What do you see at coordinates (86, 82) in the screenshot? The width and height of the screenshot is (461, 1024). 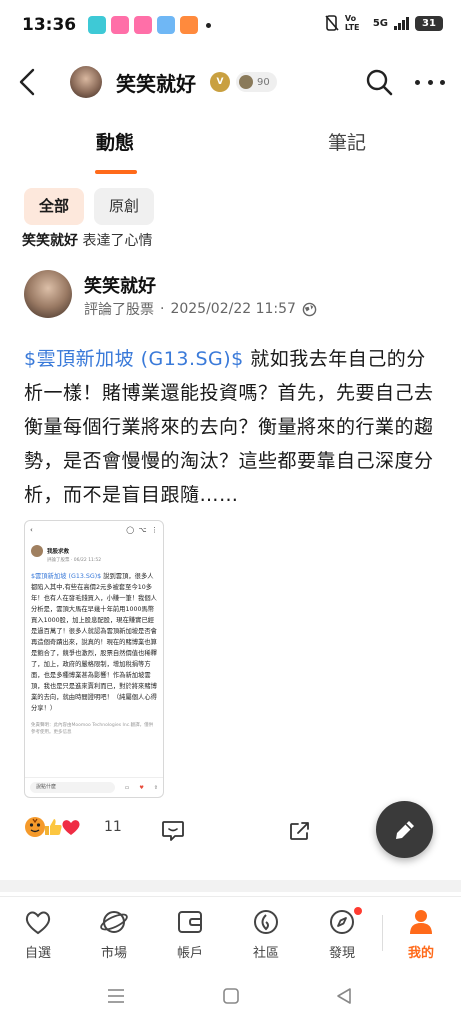 I see `header-avatar` at bounding box center [86, 82].